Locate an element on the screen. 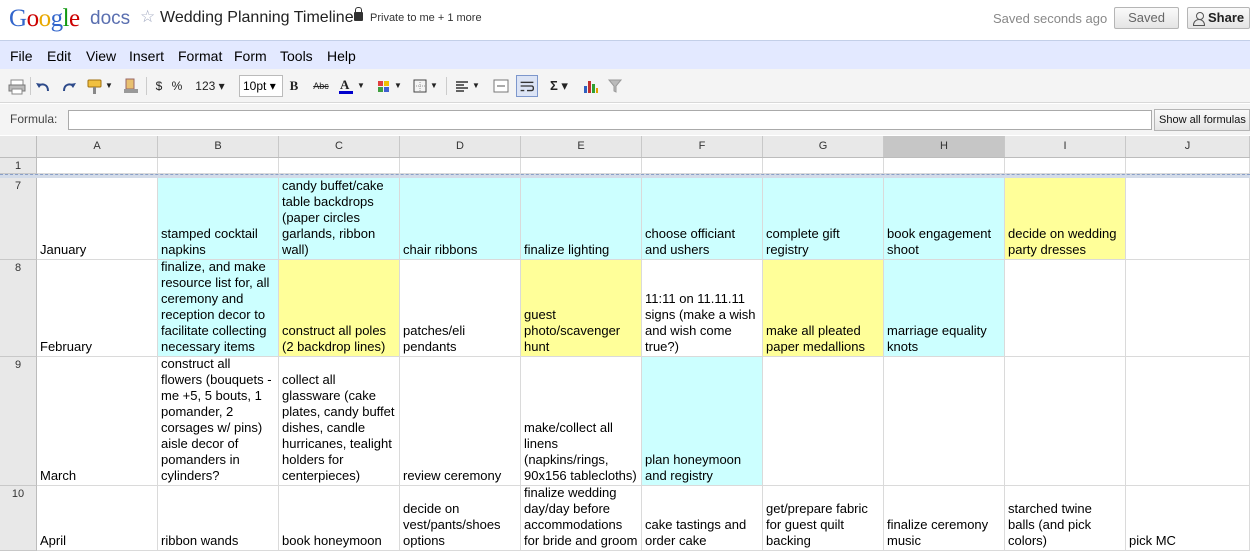 The width and height of the screenshot is (1250, 551). chart-icon is located at coordinates (591, 86).